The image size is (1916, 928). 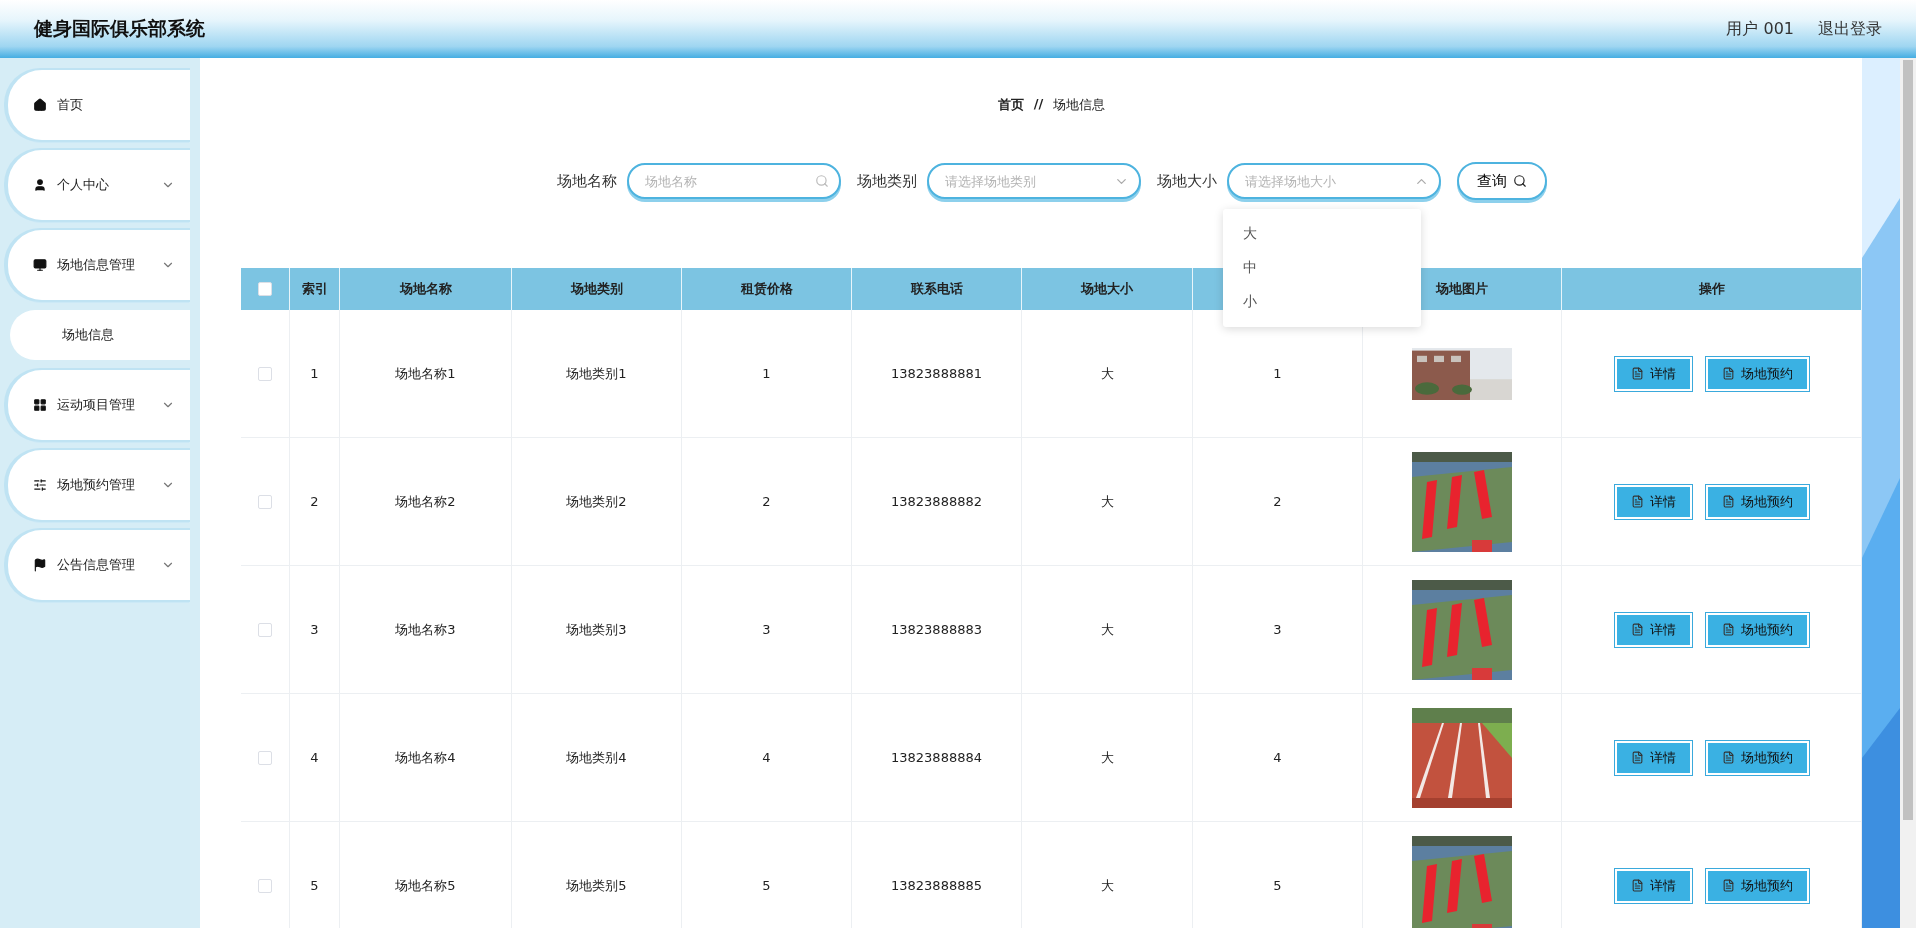 I want to click on breadcrumb-item: 场地信息, so click(x=1079, y=105).